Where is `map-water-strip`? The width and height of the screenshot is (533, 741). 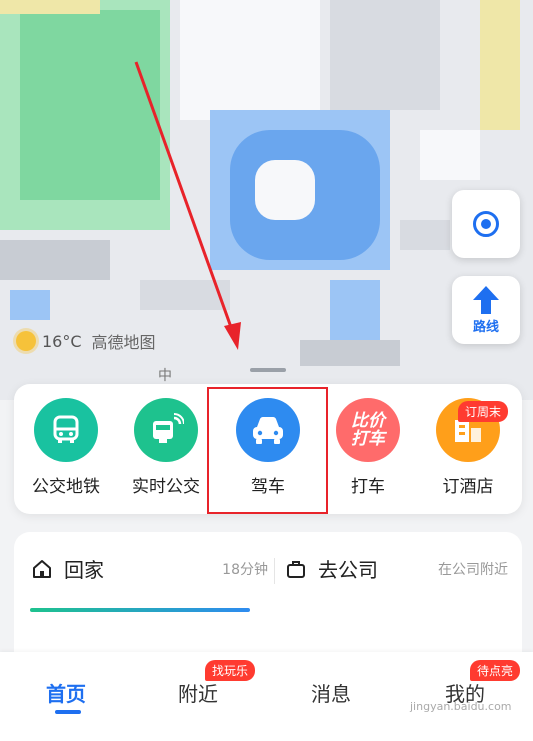 map-water-strip is located at coordinates (30, 305).